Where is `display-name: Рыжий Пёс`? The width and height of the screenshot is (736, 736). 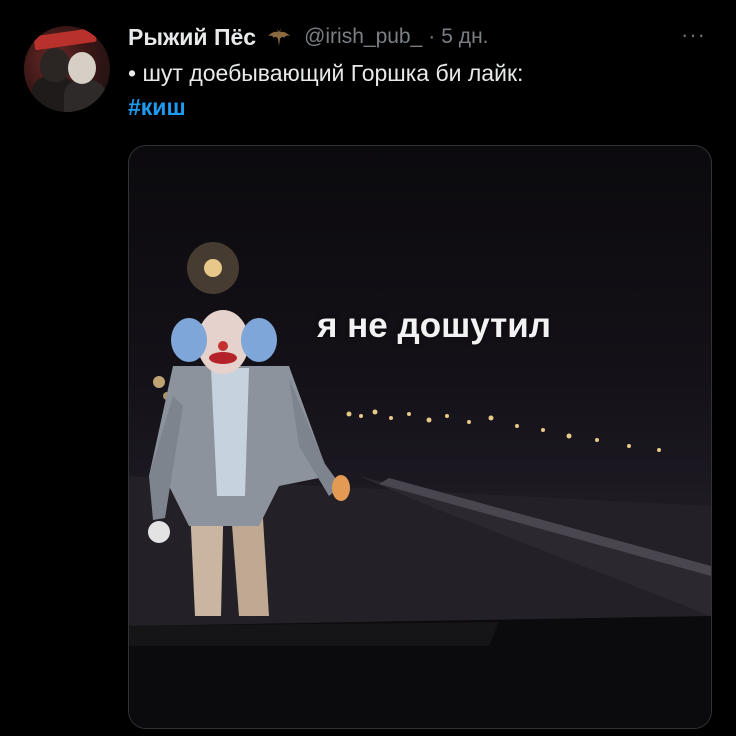 display-name: Рыжий Пёс is located at coordinates (192, 37).